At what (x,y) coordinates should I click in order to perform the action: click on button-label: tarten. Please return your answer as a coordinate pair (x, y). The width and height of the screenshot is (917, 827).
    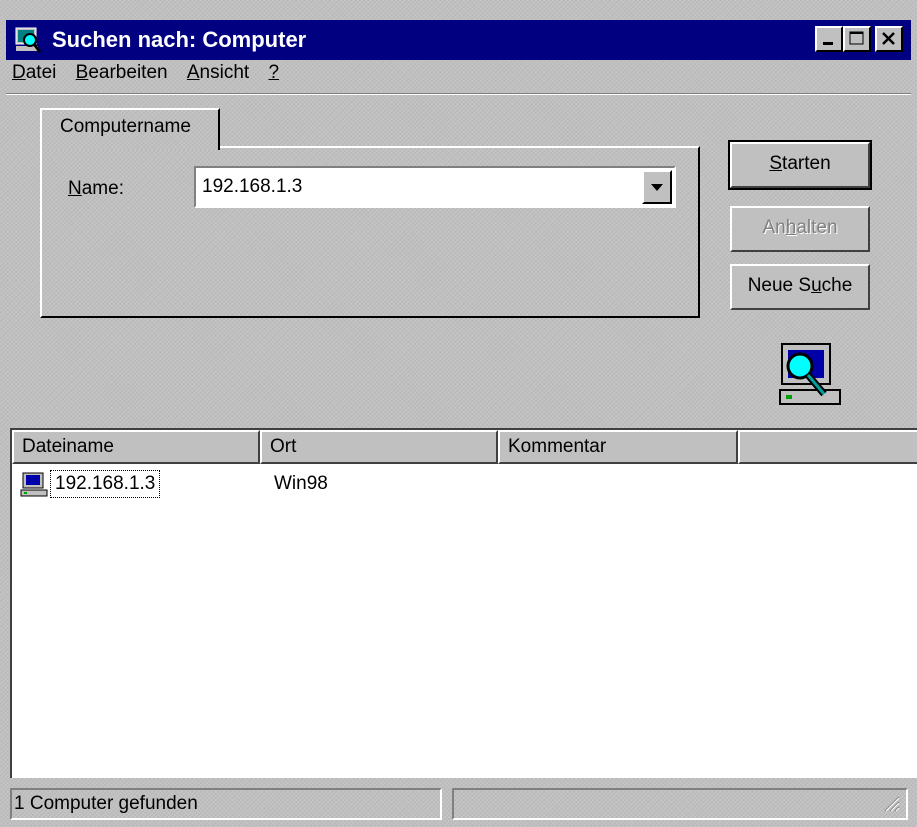
    Looking at the image, I should click on (806, 163).